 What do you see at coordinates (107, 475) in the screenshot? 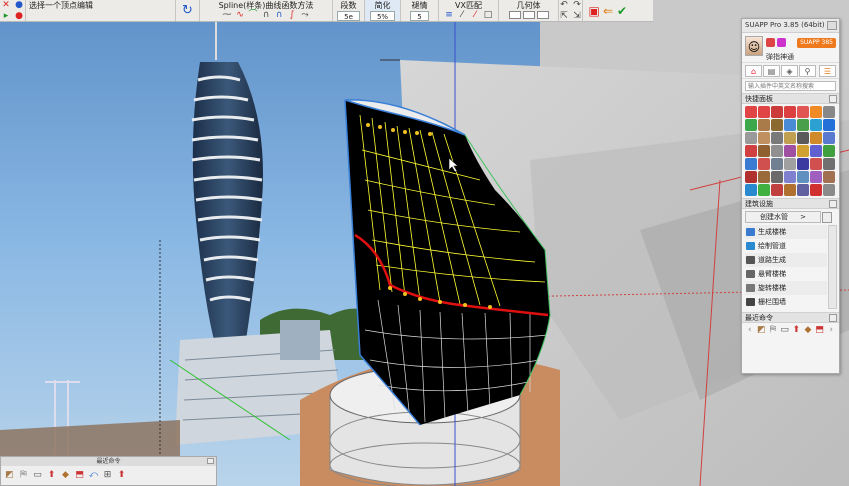
I see `mini-cmd-8-icon: ⊞` at bounding box center [107, 475].